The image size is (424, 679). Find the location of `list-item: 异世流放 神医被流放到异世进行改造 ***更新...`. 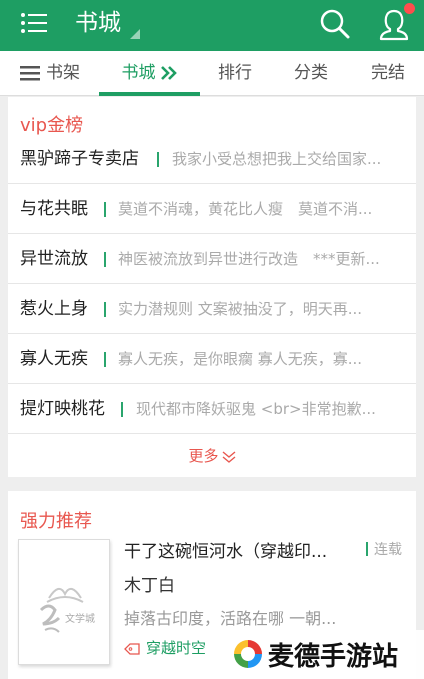

list-item: 异世流放 神医被流放到异世进行改造 ***更新... is located at coordinates (212, 259).